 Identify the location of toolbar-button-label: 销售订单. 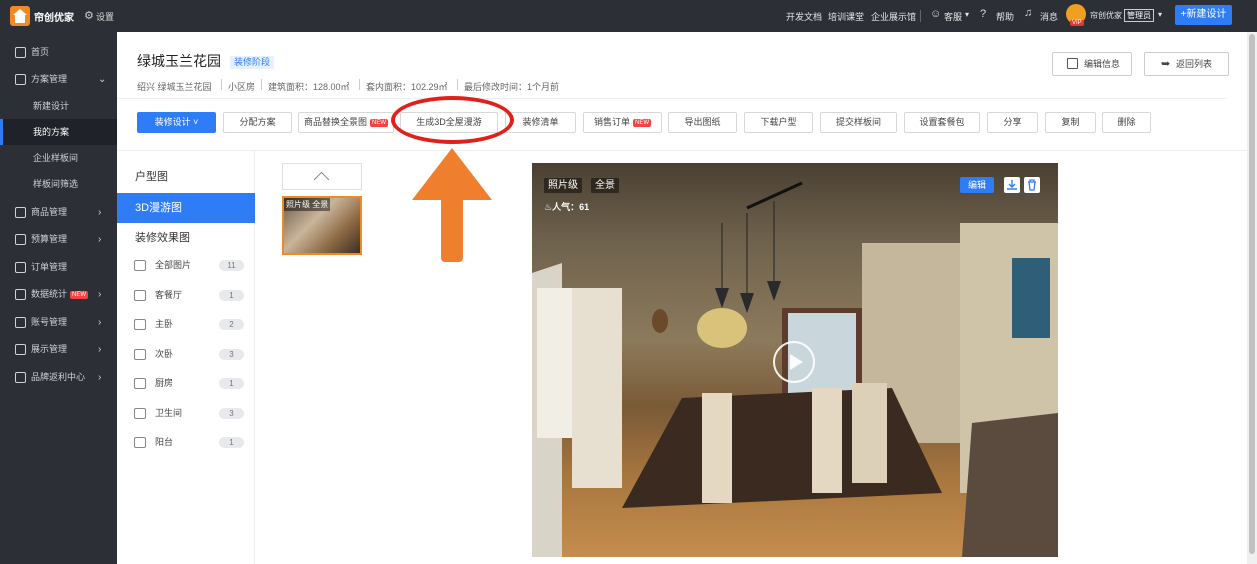
(611, 122).